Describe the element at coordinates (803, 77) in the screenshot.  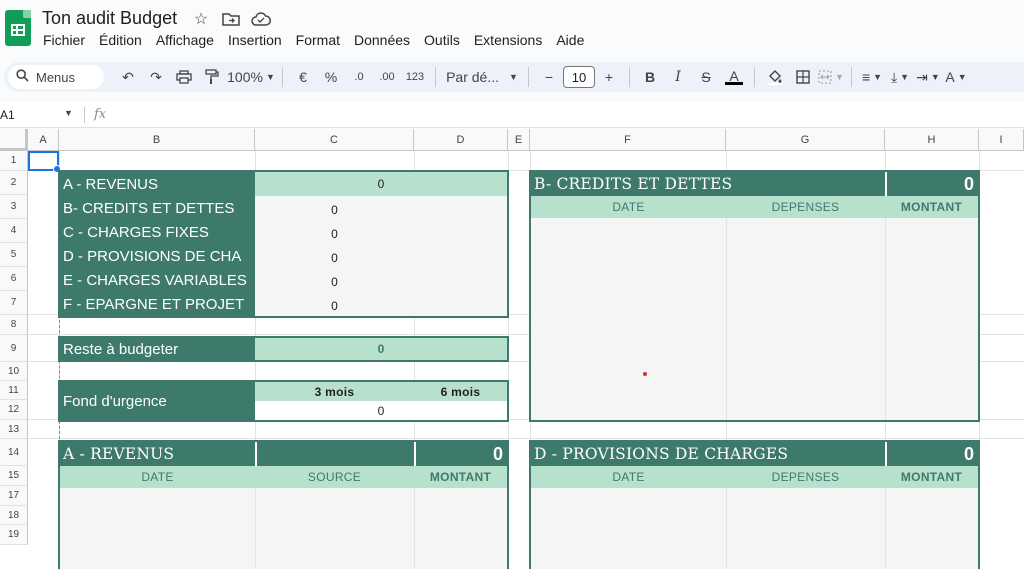
I see `borders-icon` at that location.